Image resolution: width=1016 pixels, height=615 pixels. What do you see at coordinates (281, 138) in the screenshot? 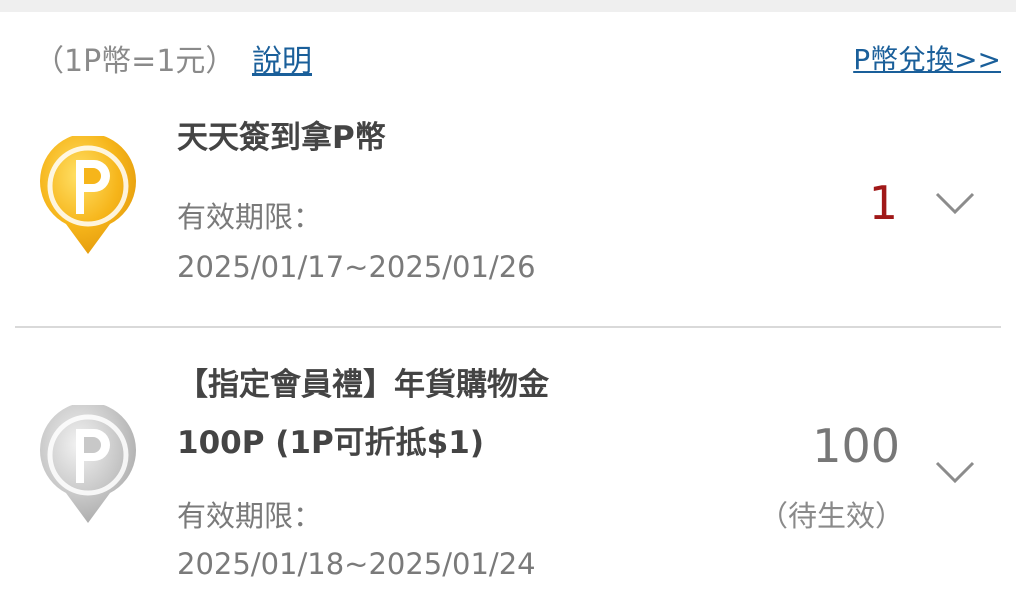
I see `item-title: 天天簽到拿P幣` at bounding box center [281, 138].